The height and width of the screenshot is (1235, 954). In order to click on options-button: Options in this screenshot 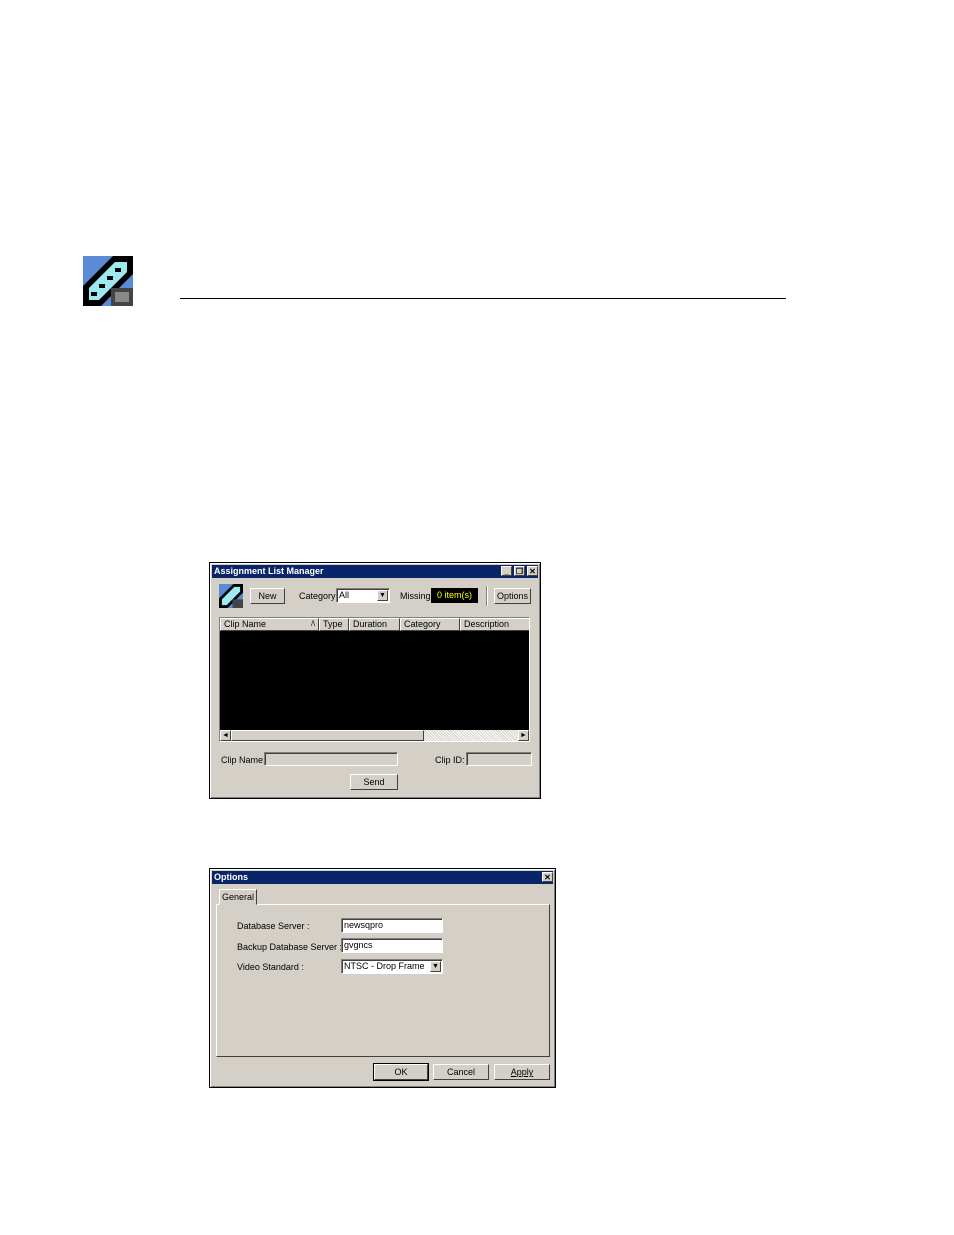, I will do `click(512, 596)`.